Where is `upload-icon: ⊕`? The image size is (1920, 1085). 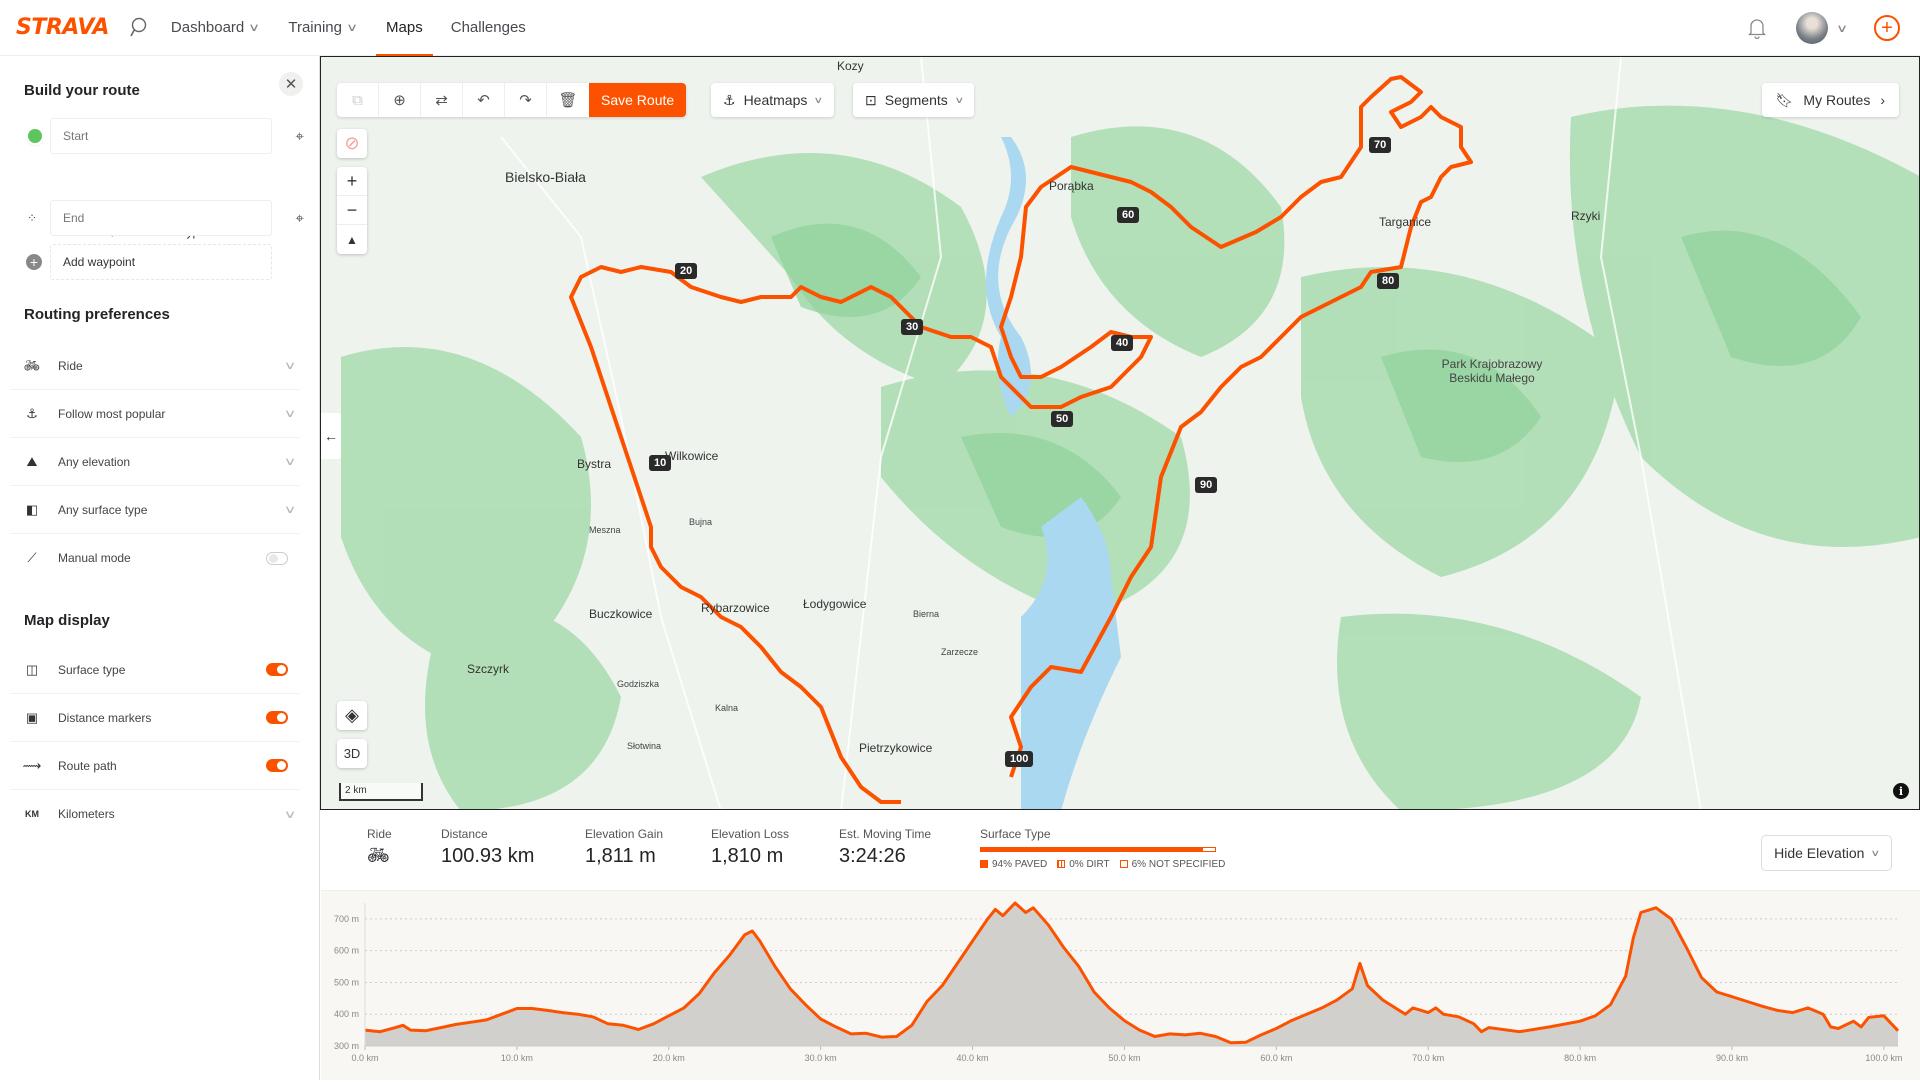
upload-icon: ⊕ is located at coordinates (400, 100).